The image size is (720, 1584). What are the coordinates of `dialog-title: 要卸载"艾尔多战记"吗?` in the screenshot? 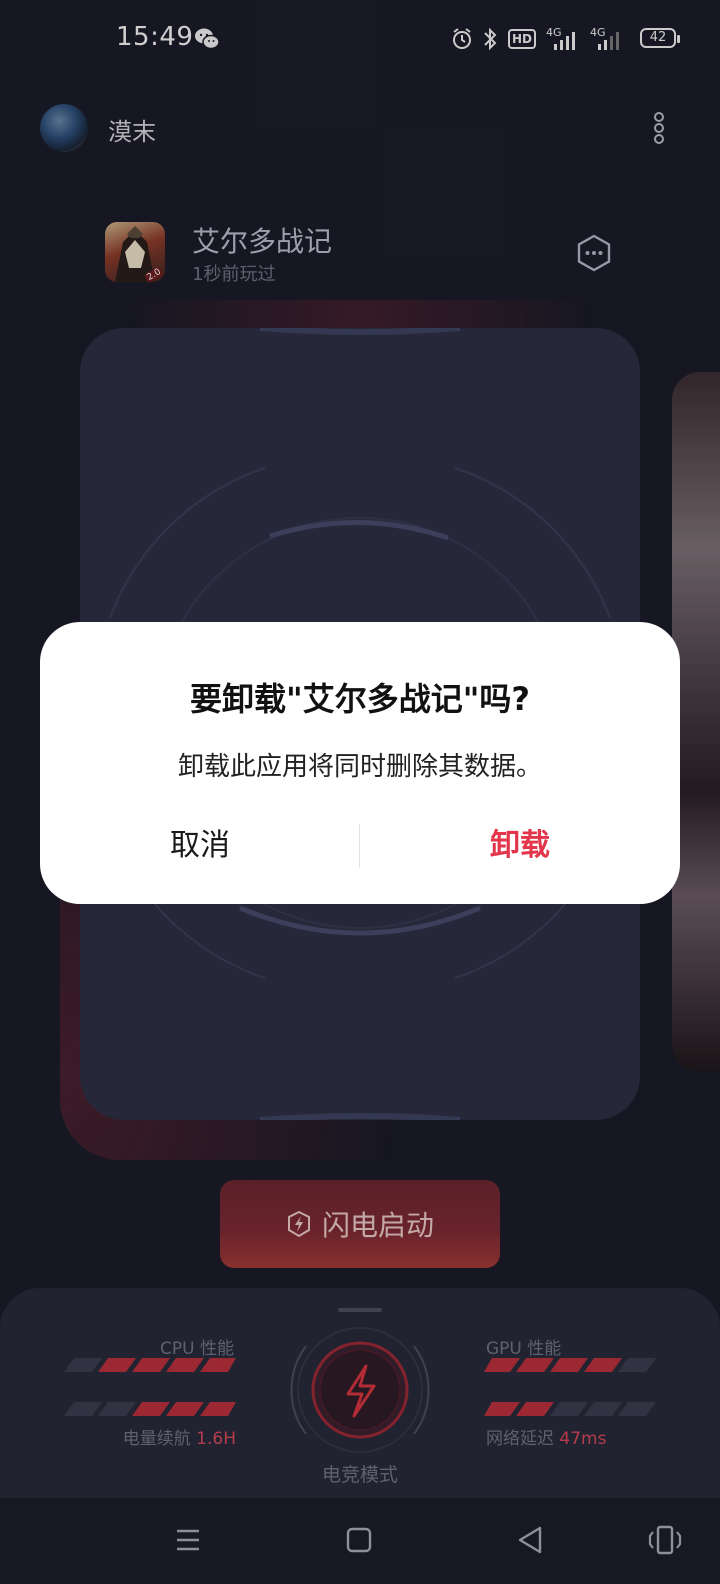 It's located at (360, 699).